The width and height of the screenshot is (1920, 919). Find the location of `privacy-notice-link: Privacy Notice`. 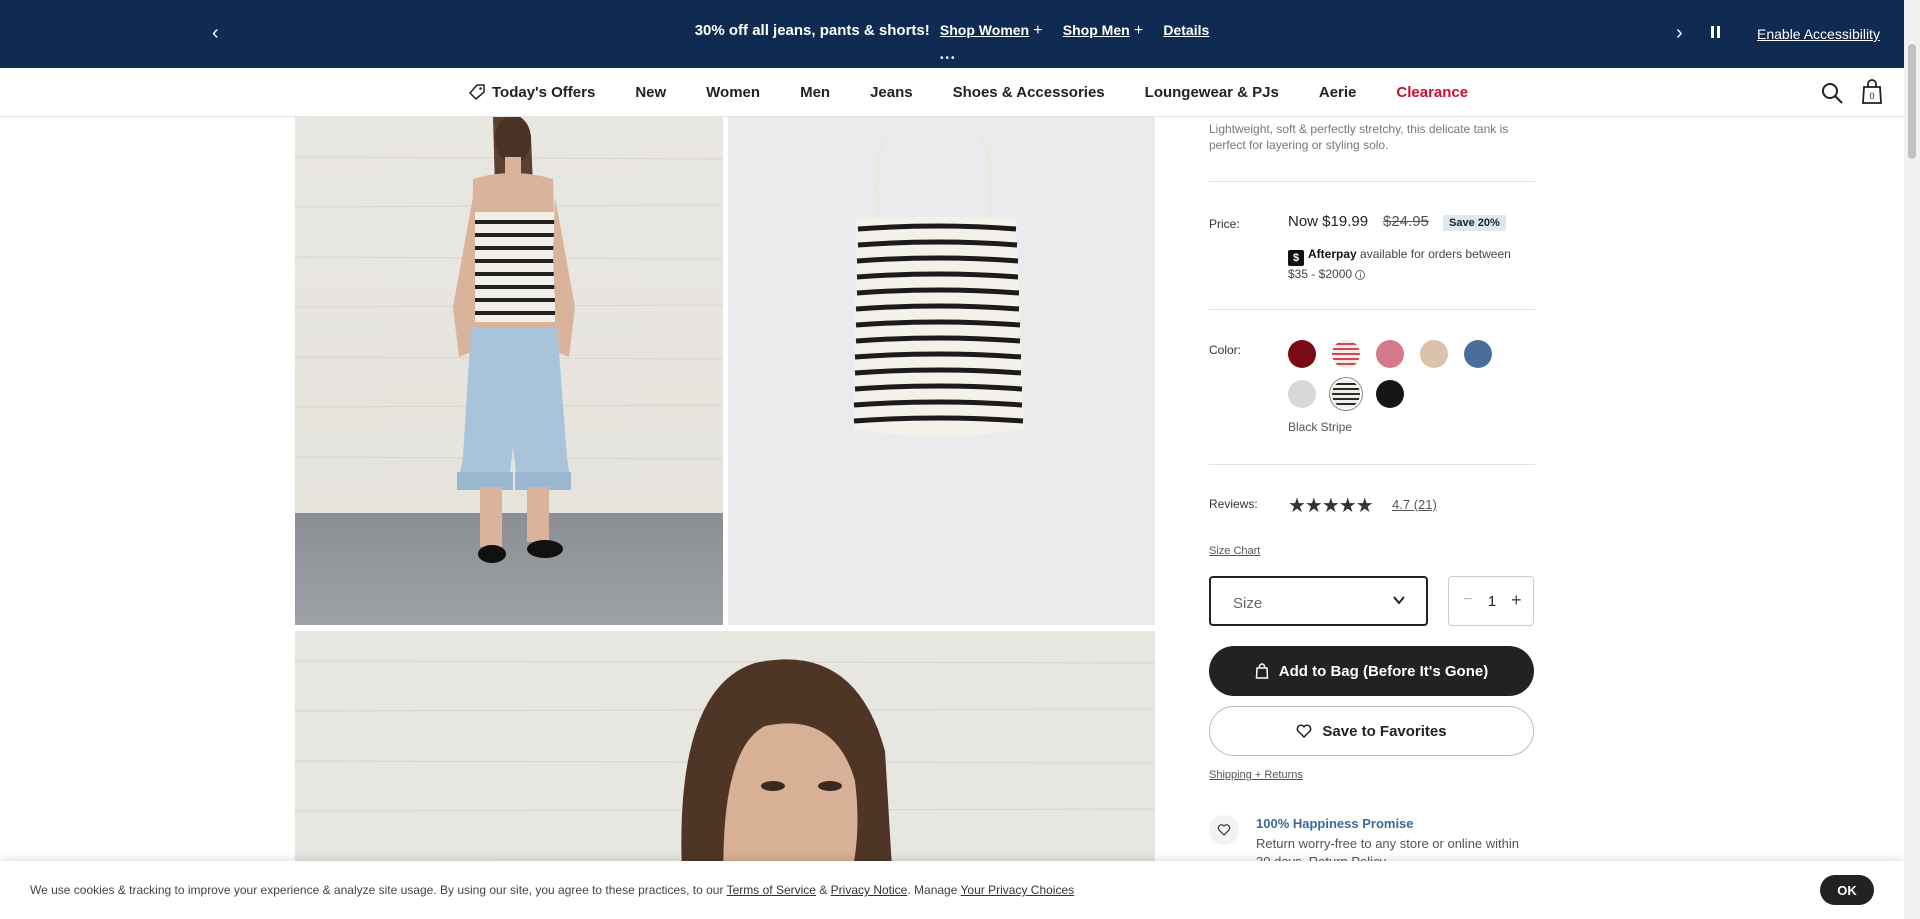

privacy-notice-link: Privacy Notice is located at coordinates (869, 890).